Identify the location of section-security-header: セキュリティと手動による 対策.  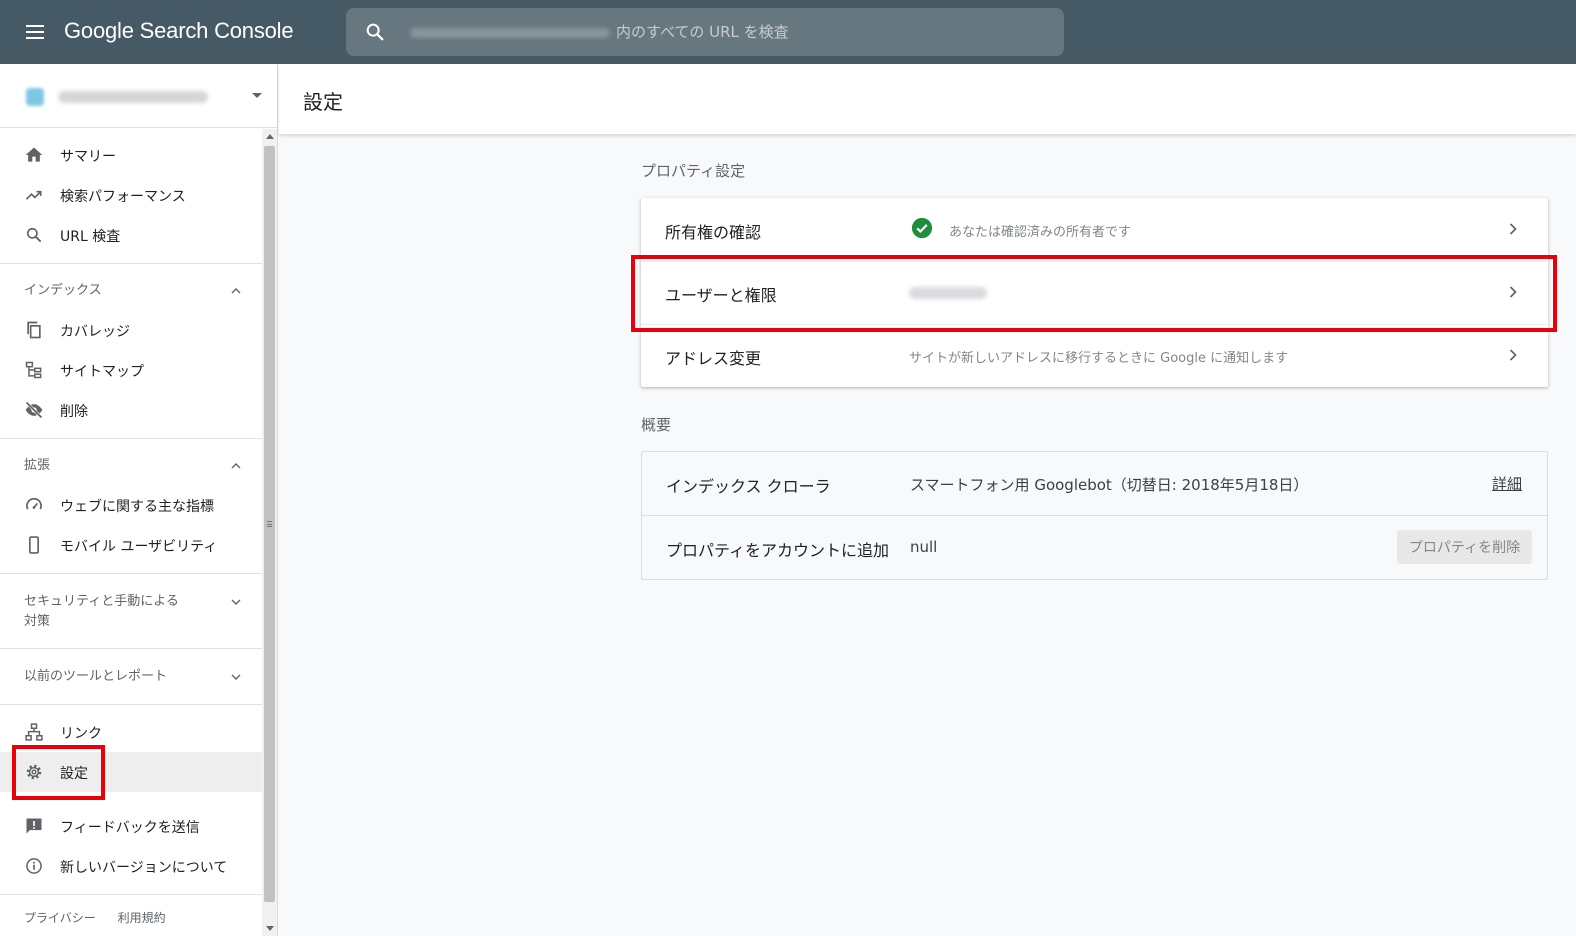
(131, 612).